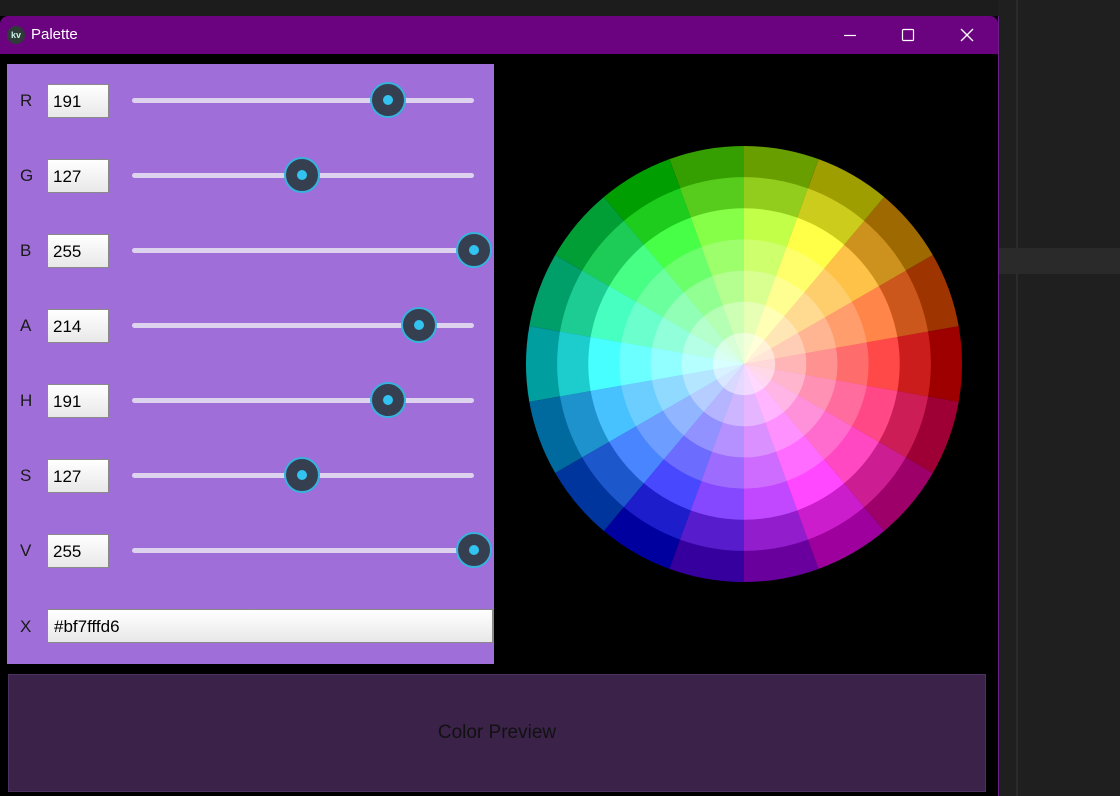 Image resolution: width=1120 pixels, height=796 pixels. What do you see at coordinates (26, 475) in the screenshot?
I see `channel-label: S` at bounding box center [26, 475].